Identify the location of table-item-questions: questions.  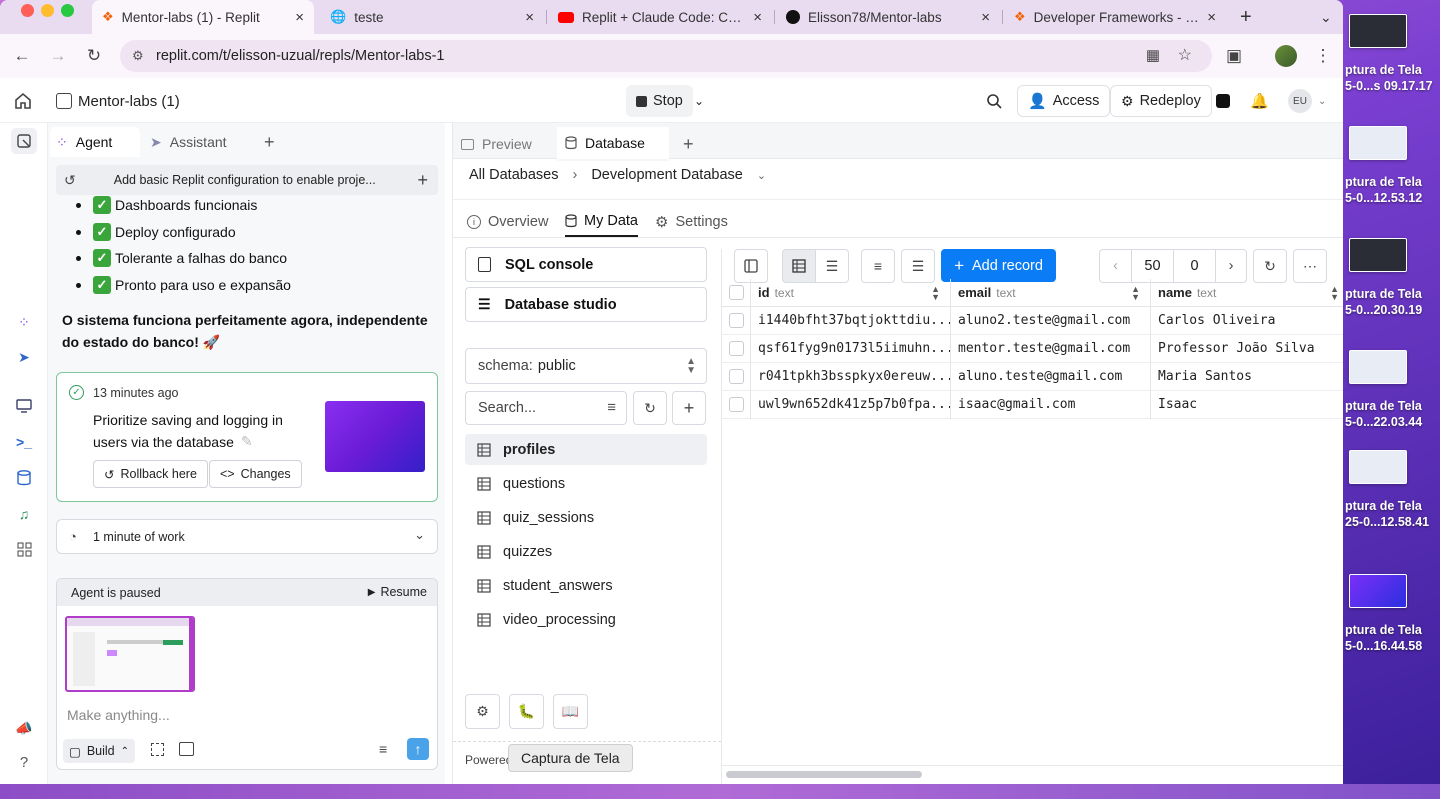
(586, 483).